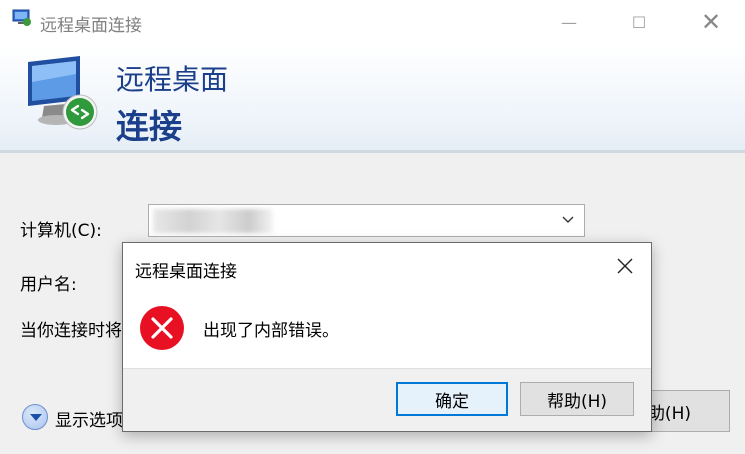 This screenshot has width=745, height=454. Describe the element at coordinates (213, 221) in the screenshot. I see `computer-value-redacted` at that location.